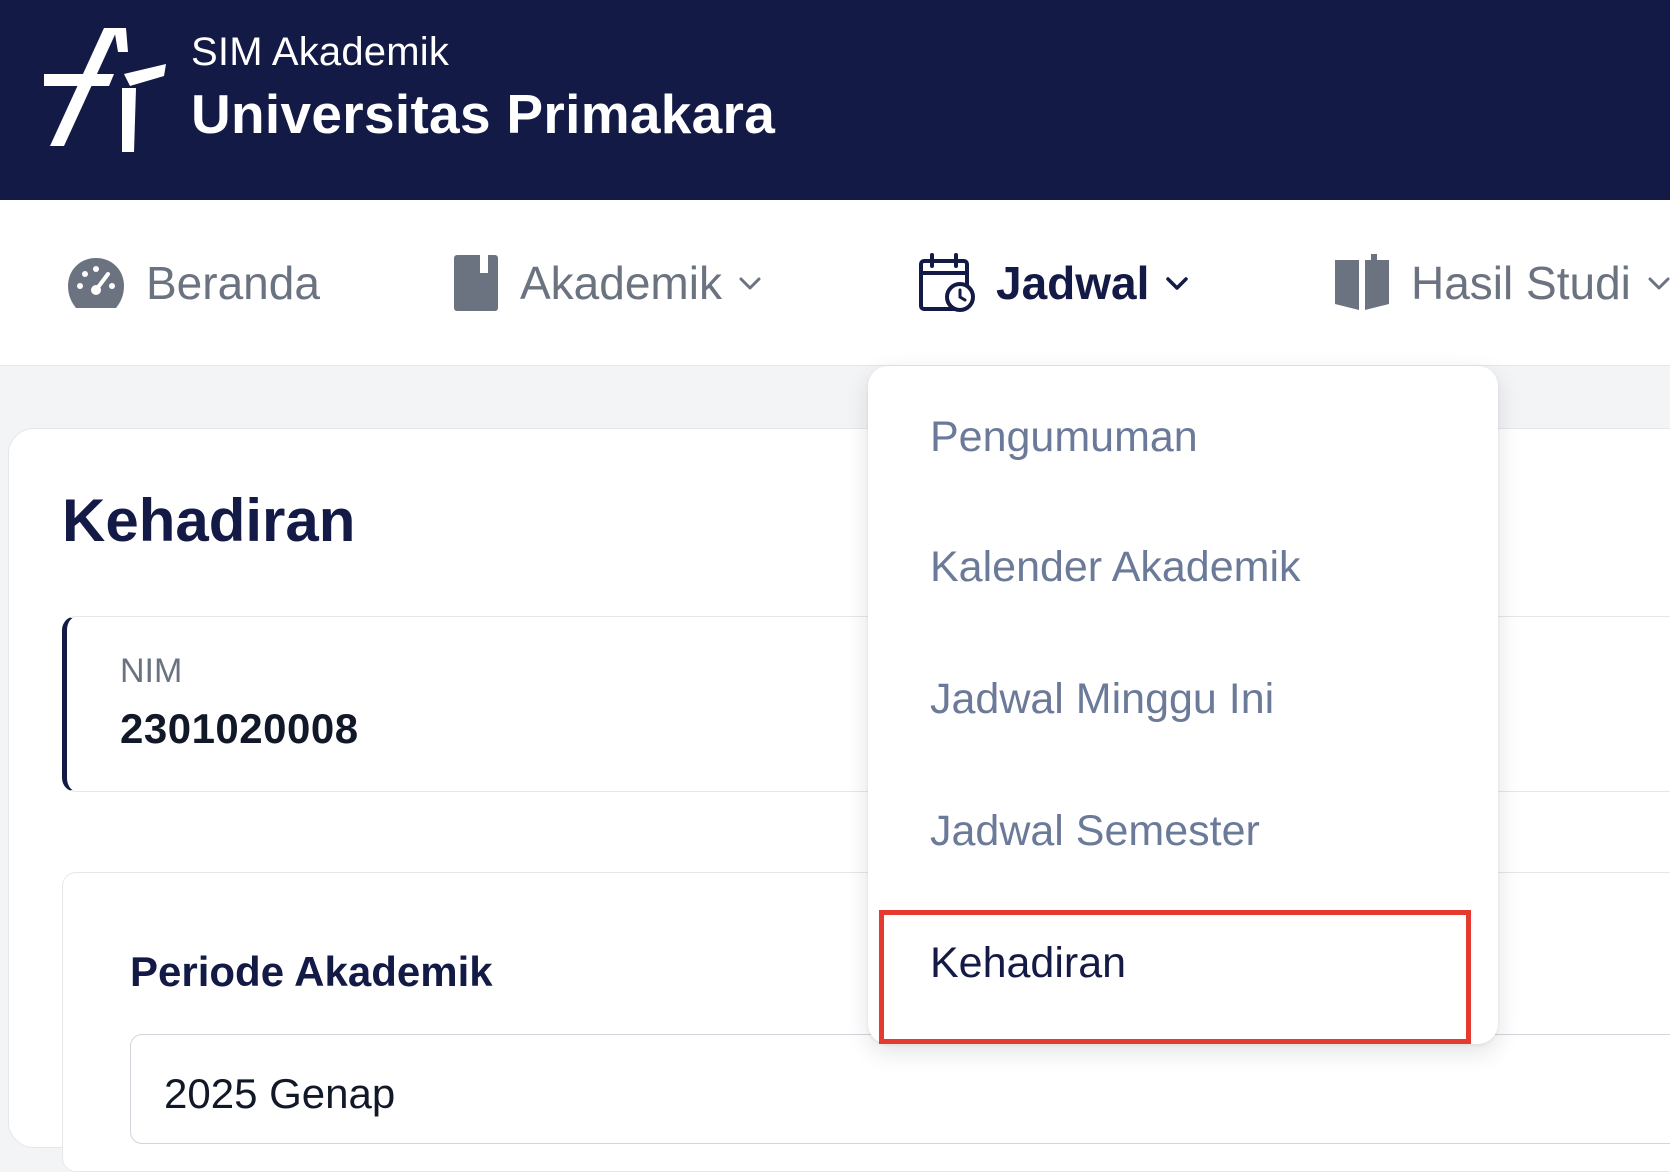 The image size is (1670, 1172). I want to click on nav-item-jadwal: Jadwal, so click(1054, 283).